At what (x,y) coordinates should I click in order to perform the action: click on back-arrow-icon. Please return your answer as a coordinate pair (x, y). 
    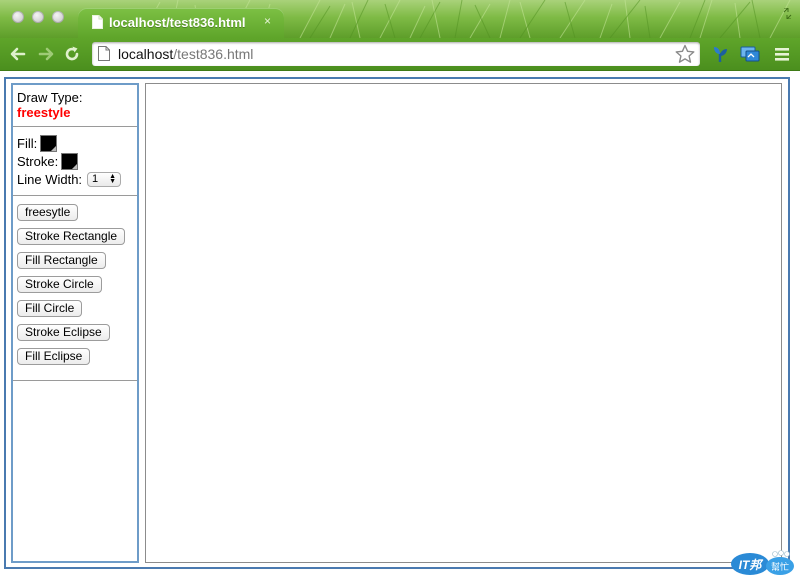
    Looking at the image, I should click on (18, 54).